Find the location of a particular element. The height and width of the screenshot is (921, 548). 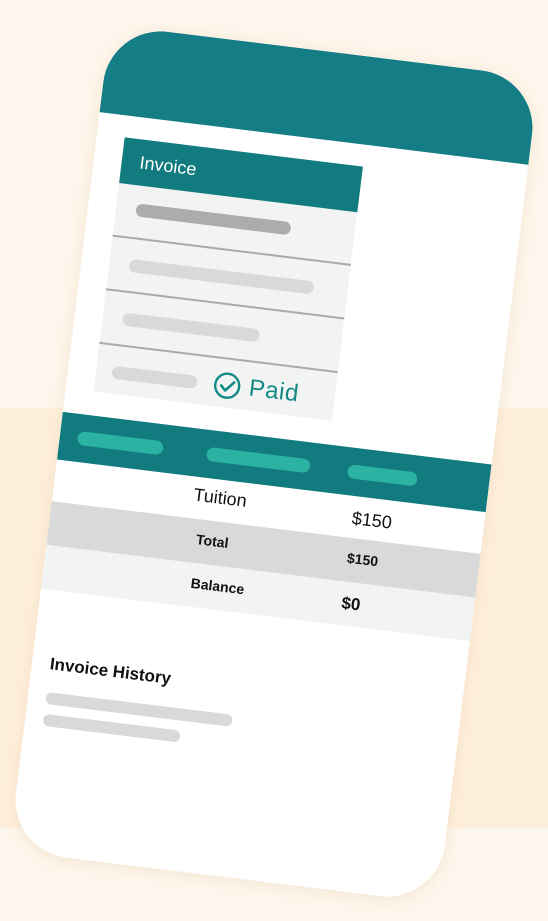

row-label: Tuition is located at coordinates (220, 497).